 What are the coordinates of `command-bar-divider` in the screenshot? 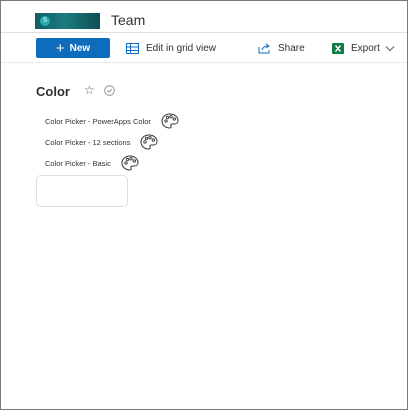 It's located at (204, 62).